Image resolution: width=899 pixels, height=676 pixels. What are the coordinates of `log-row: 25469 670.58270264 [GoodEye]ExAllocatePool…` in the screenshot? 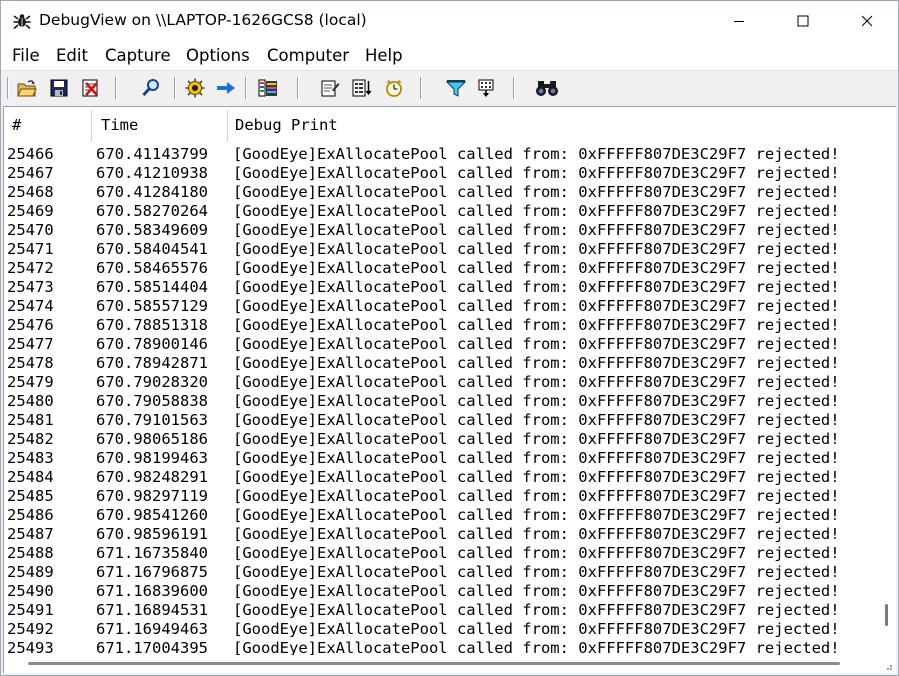 It's located at (440, 211).